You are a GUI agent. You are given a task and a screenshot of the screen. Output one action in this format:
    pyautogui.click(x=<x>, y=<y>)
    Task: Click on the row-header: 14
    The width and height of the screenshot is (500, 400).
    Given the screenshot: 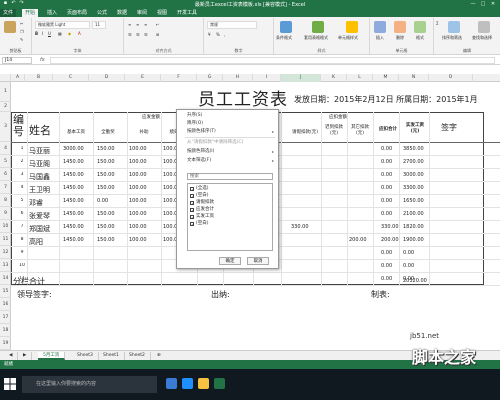 What is the action you would take?
    pyautogui.click(x=5, y=278)
    